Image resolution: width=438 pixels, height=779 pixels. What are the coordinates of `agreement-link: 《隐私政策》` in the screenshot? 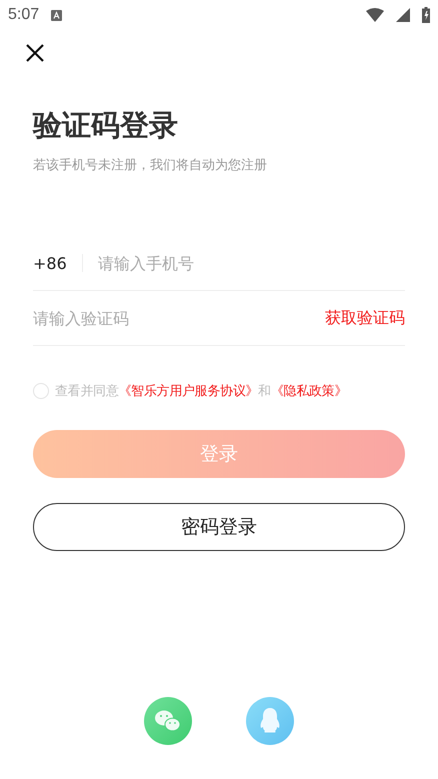 It's located at (309, 391).